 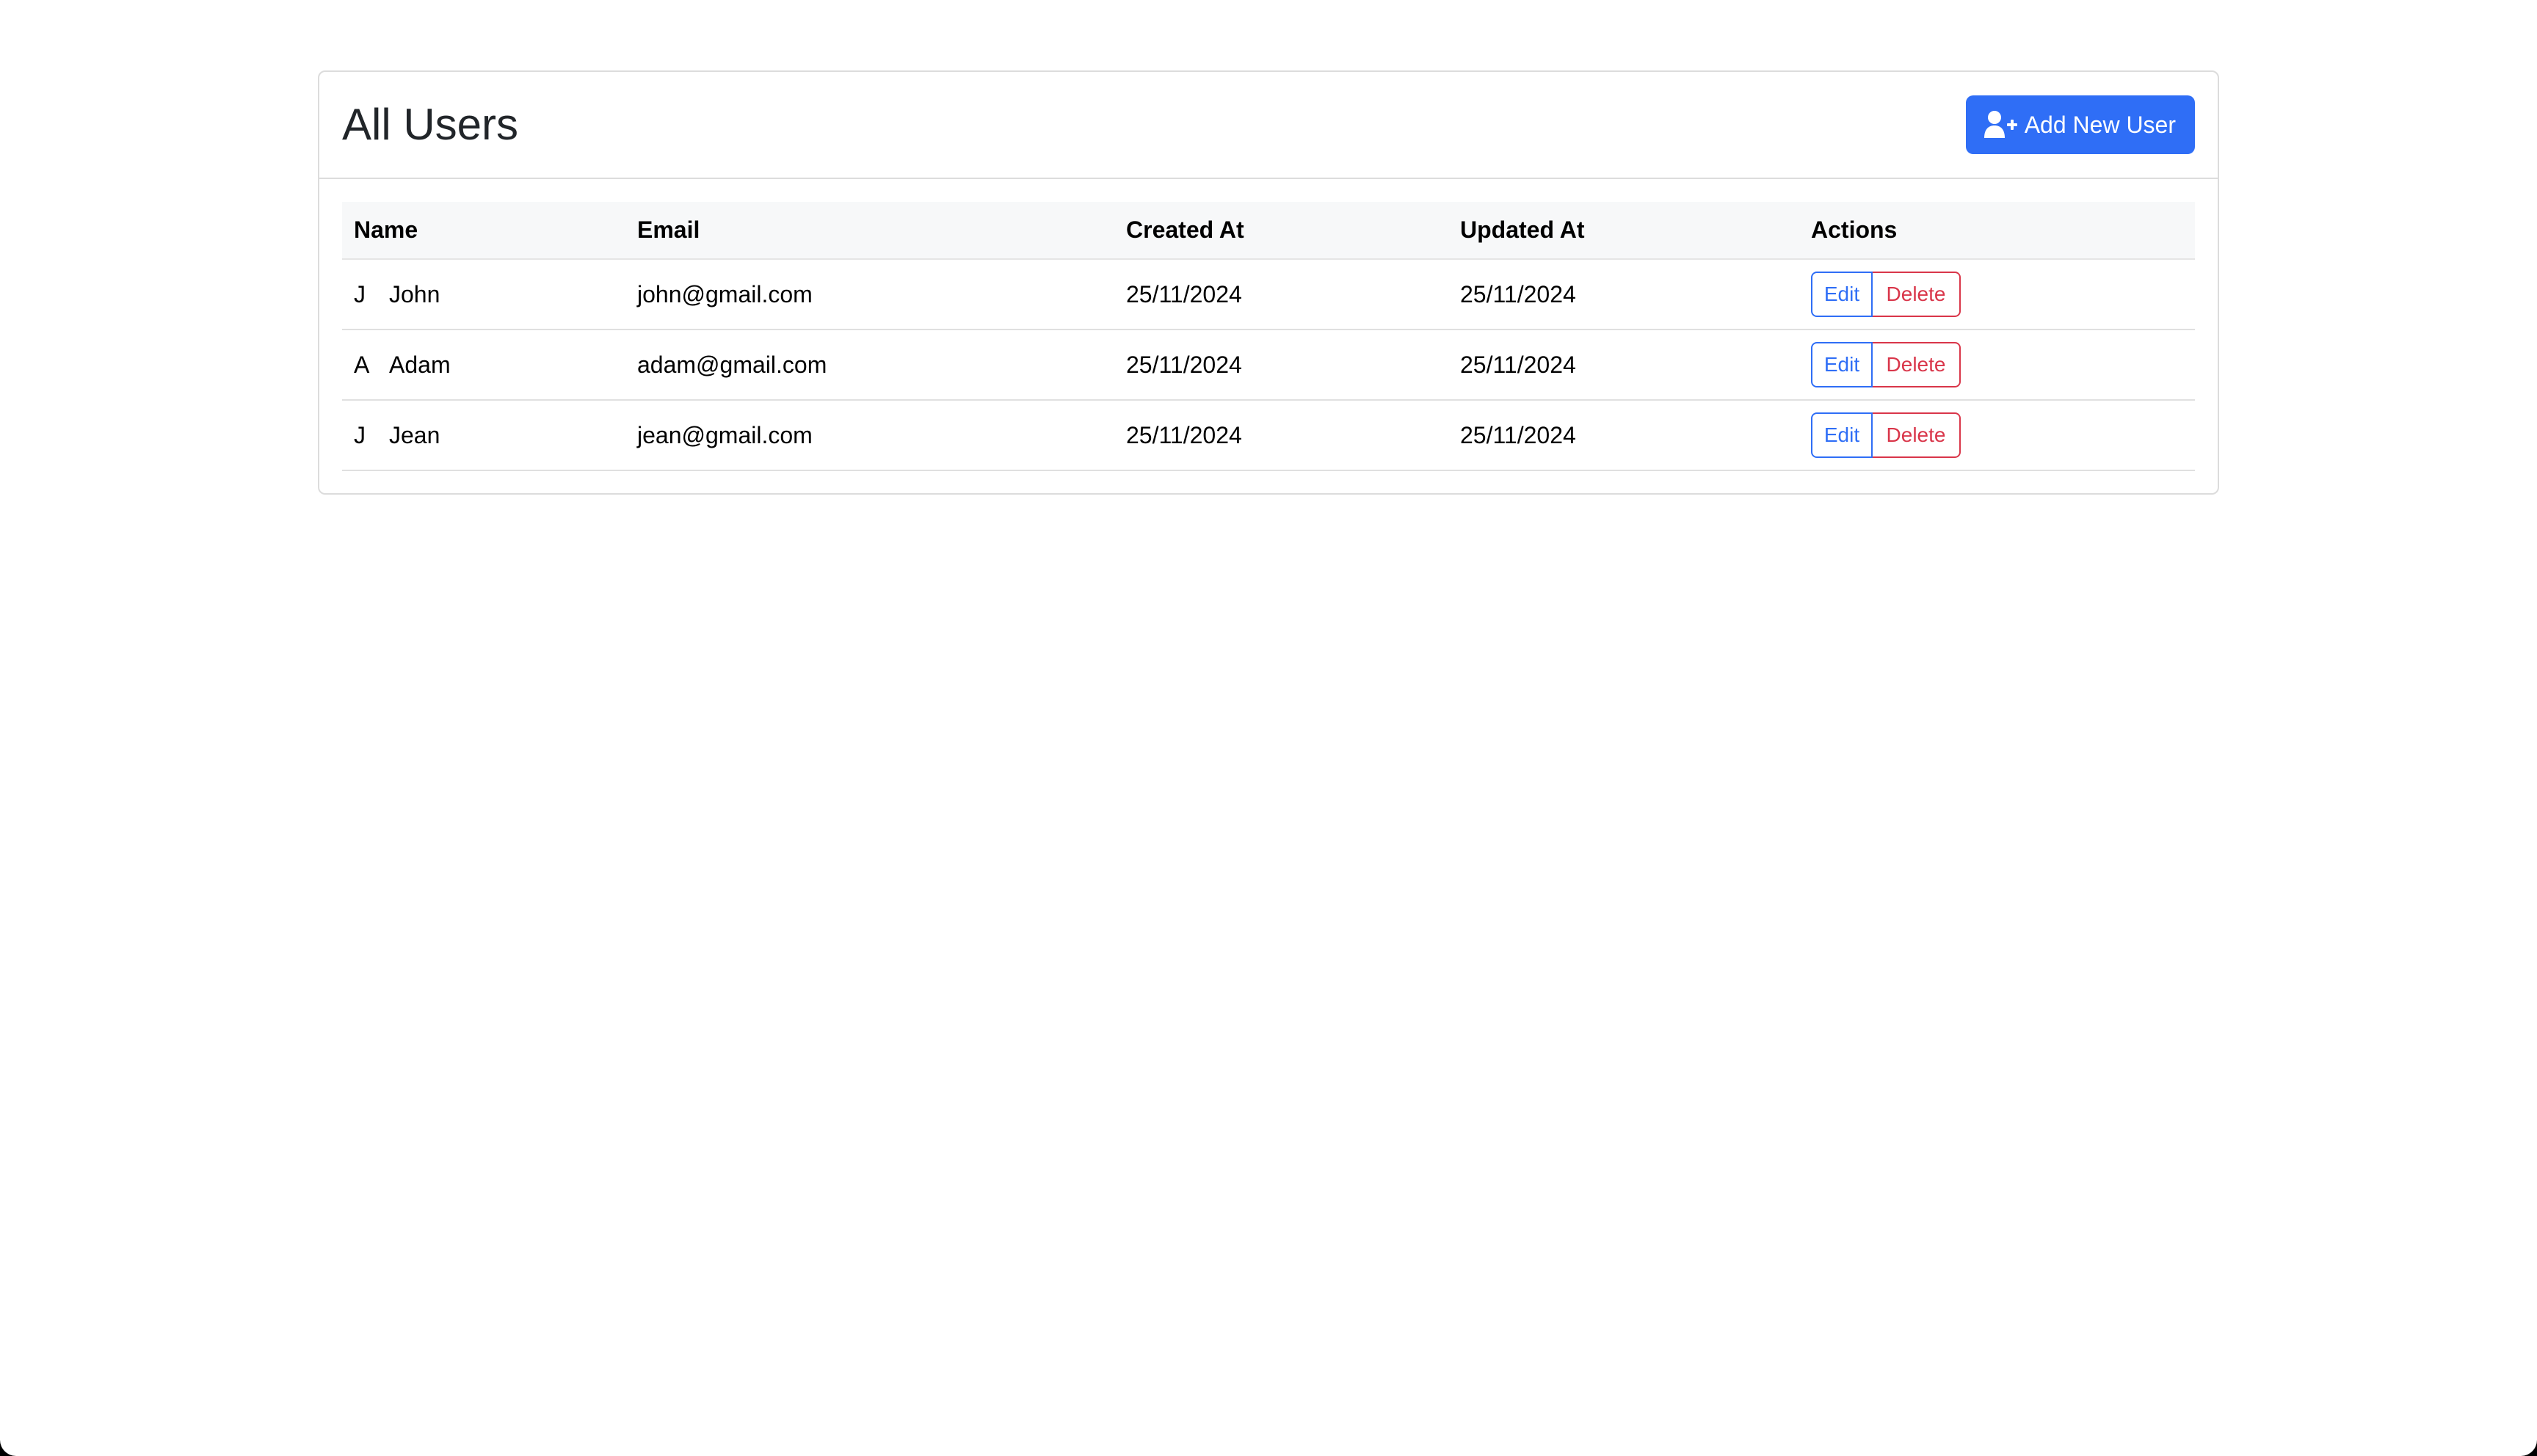 What do you see at coordinates (870, 231) in the screenshot?
I see `column-header-email: Email` at bounding box center [870, 231].